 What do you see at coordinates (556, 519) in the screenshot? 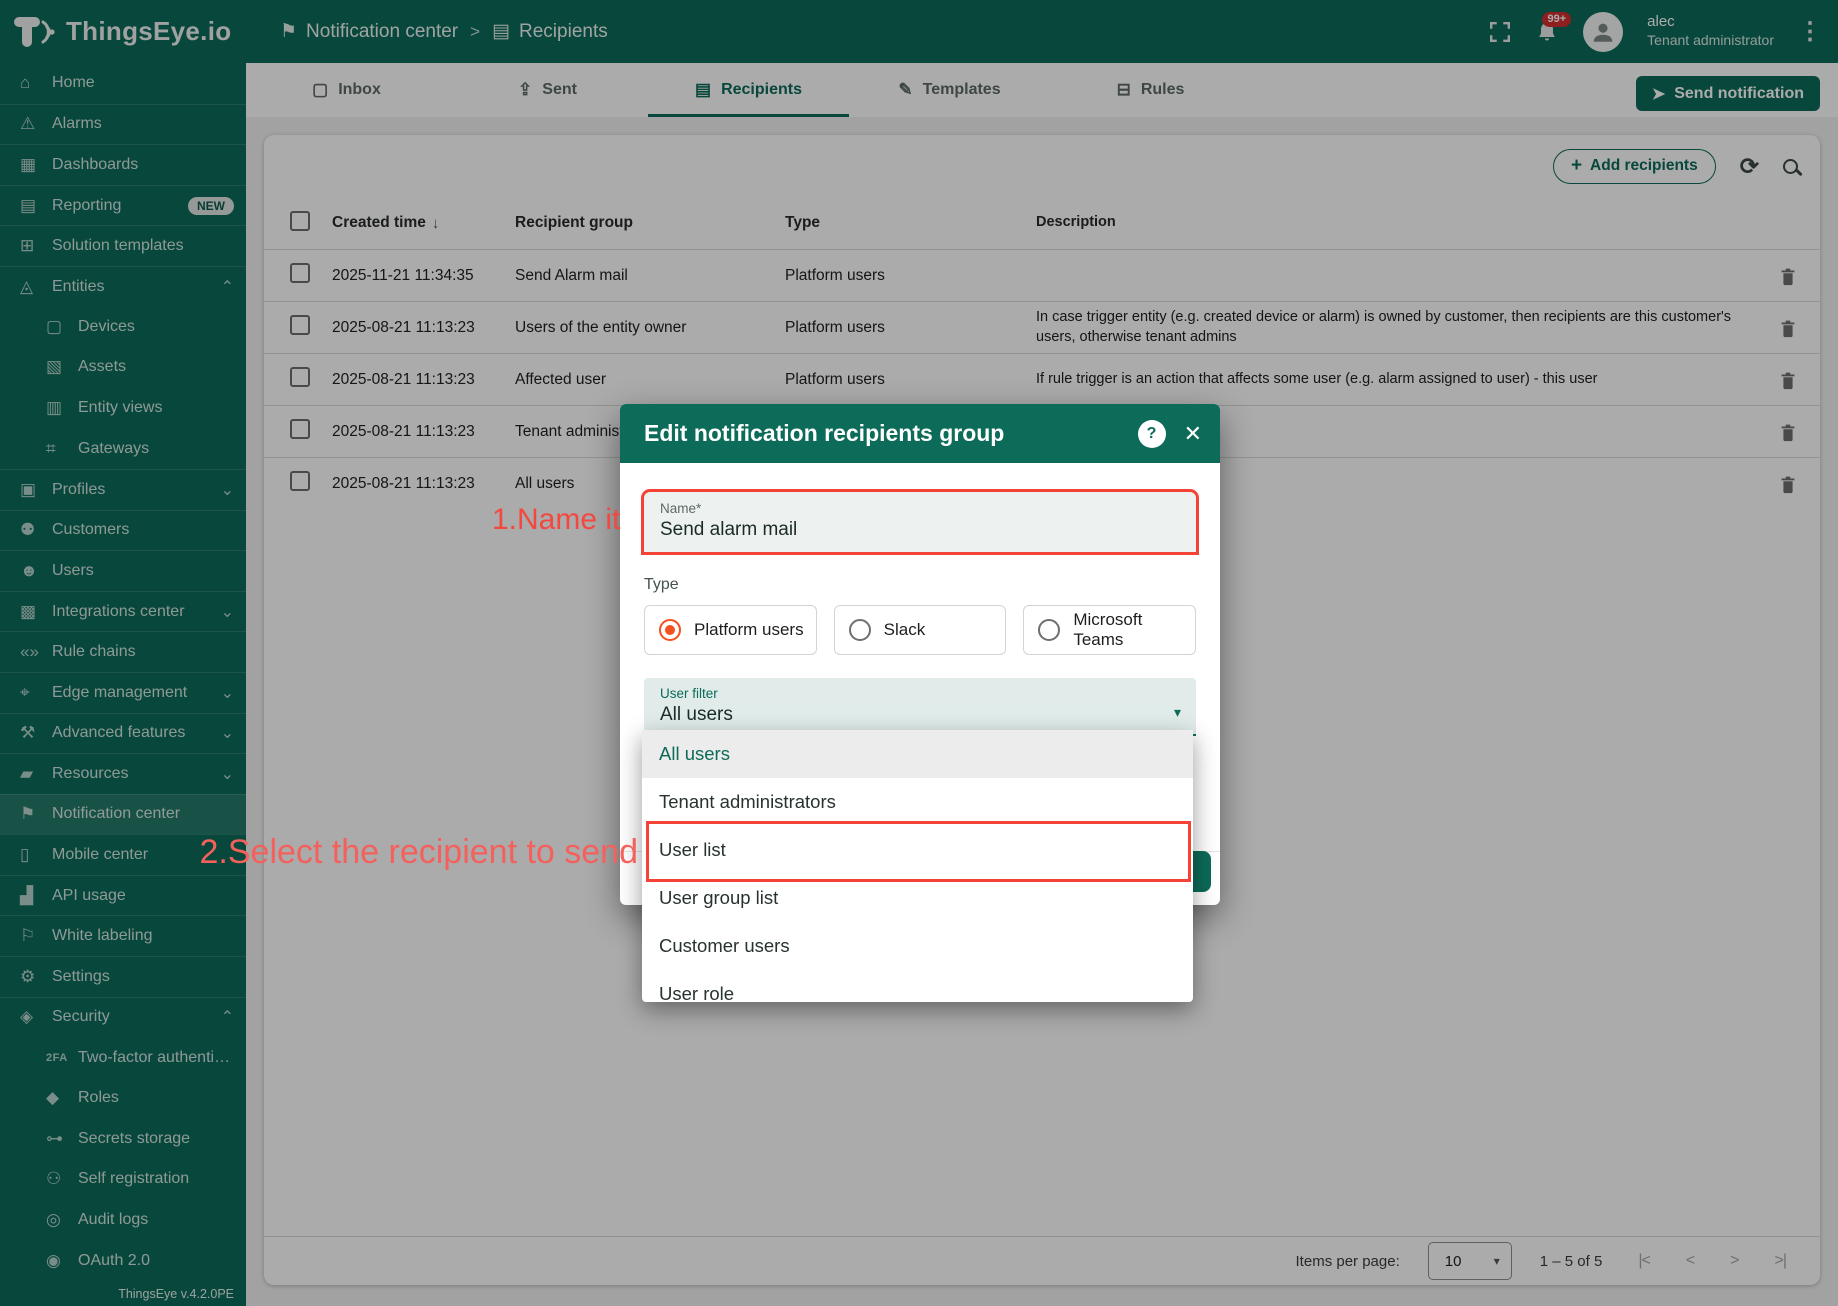
I see `annotation-step1: 1.Name it` at bounding box center [556, 519].